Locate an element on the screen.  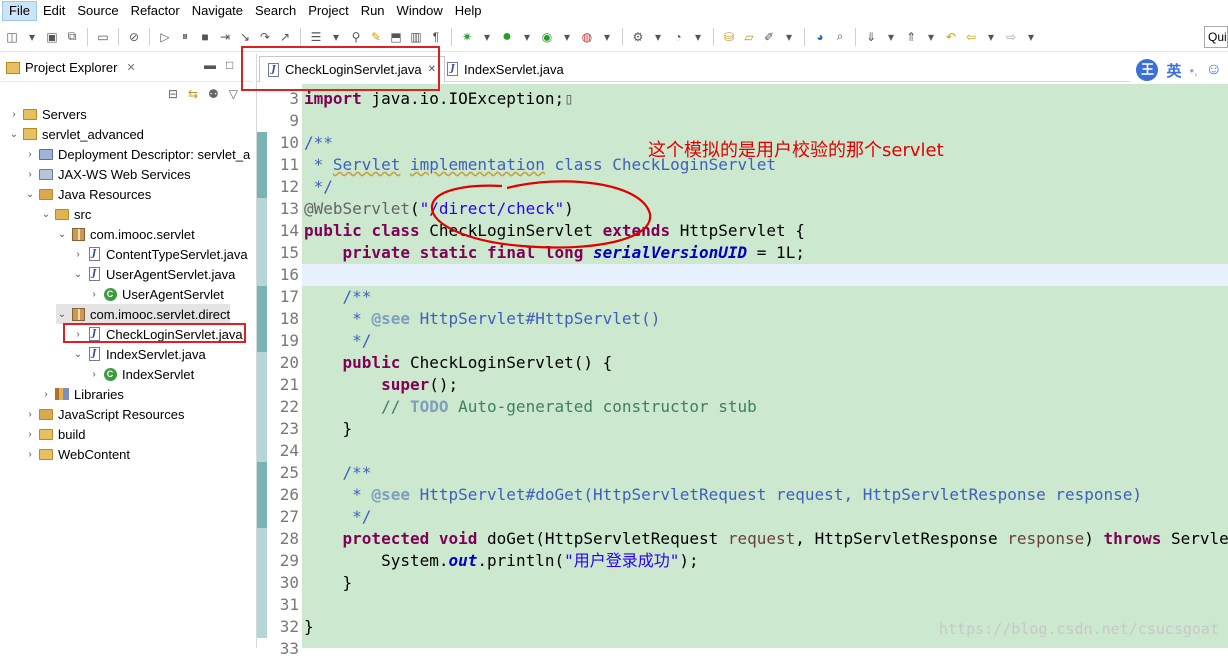
menu-refactor: Refactor is located at coordinates (155, 11).